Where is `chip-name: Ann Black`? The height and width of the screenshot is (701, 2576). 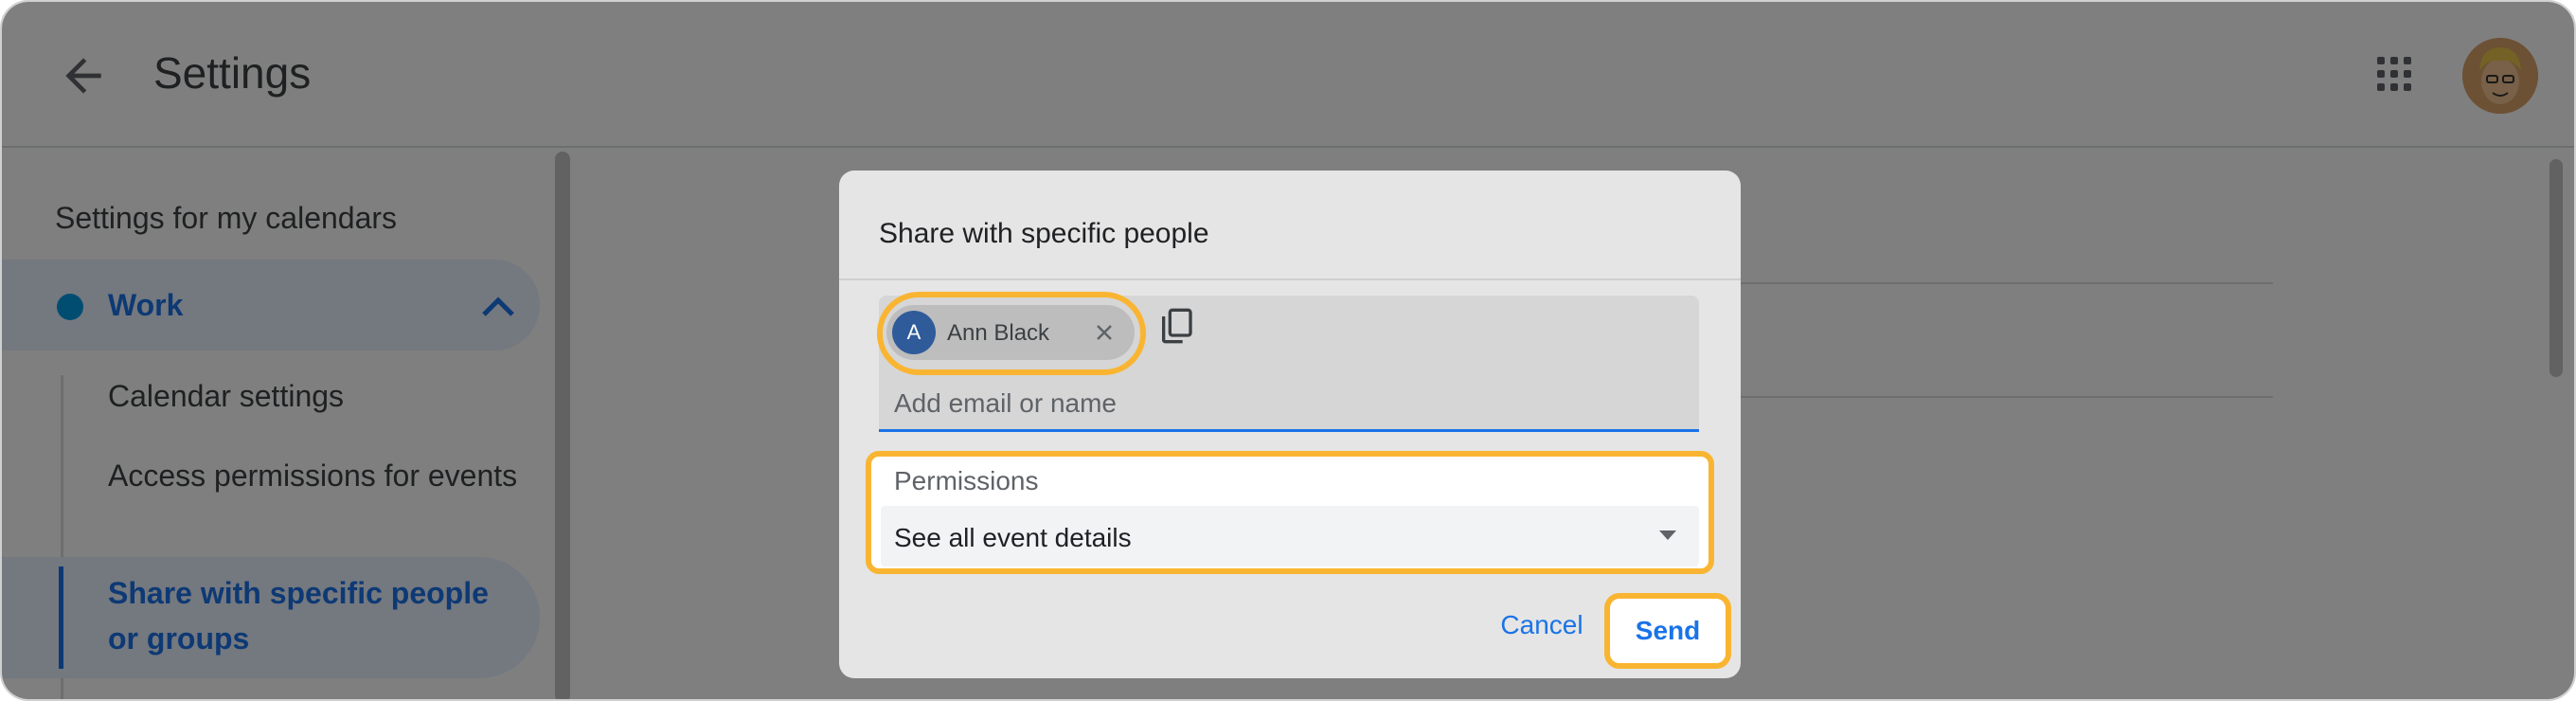
chip-name: Ann Black is located at coordinates (998, 333).